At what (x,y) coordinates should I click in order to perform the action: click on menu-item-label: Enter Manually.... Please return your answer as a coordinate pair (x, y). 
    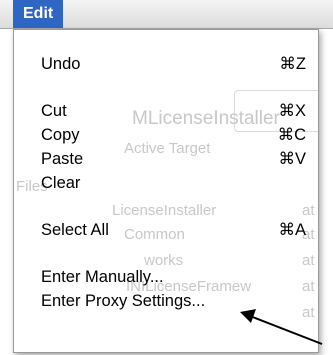
    Looking at the image, I should click on (102, 277).